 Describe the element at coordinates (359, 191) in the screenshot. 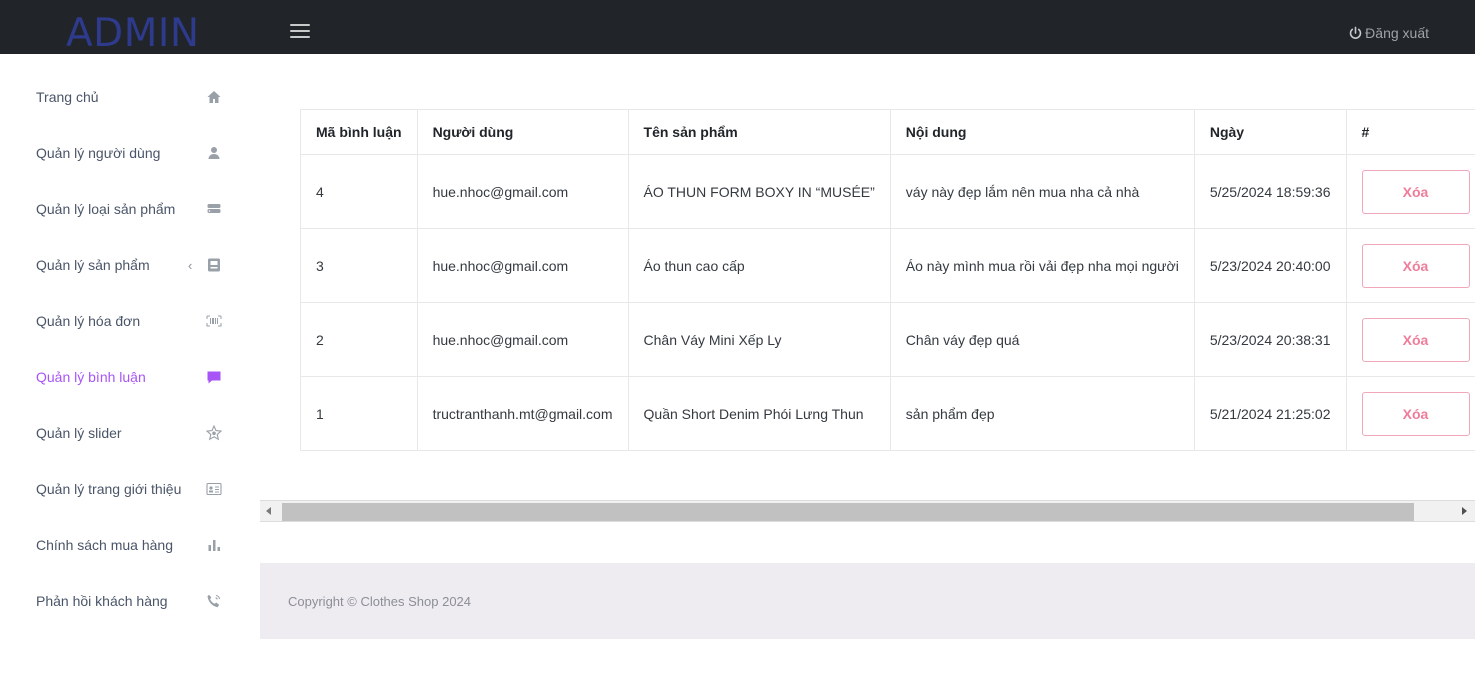

I see `cell-id: 4` at that location.